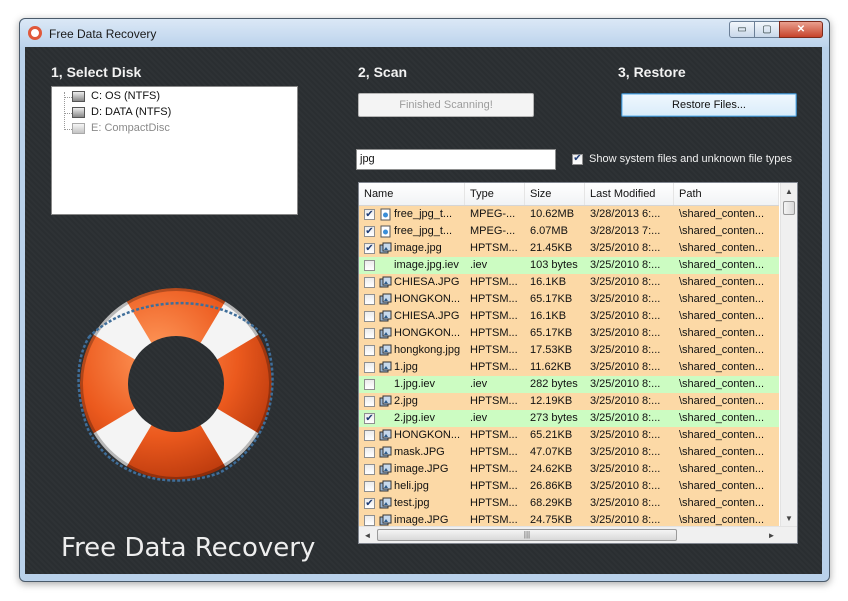  Describe the element at coordinates (68, 113) in the screenshot. I see `tree-connector` at that location.